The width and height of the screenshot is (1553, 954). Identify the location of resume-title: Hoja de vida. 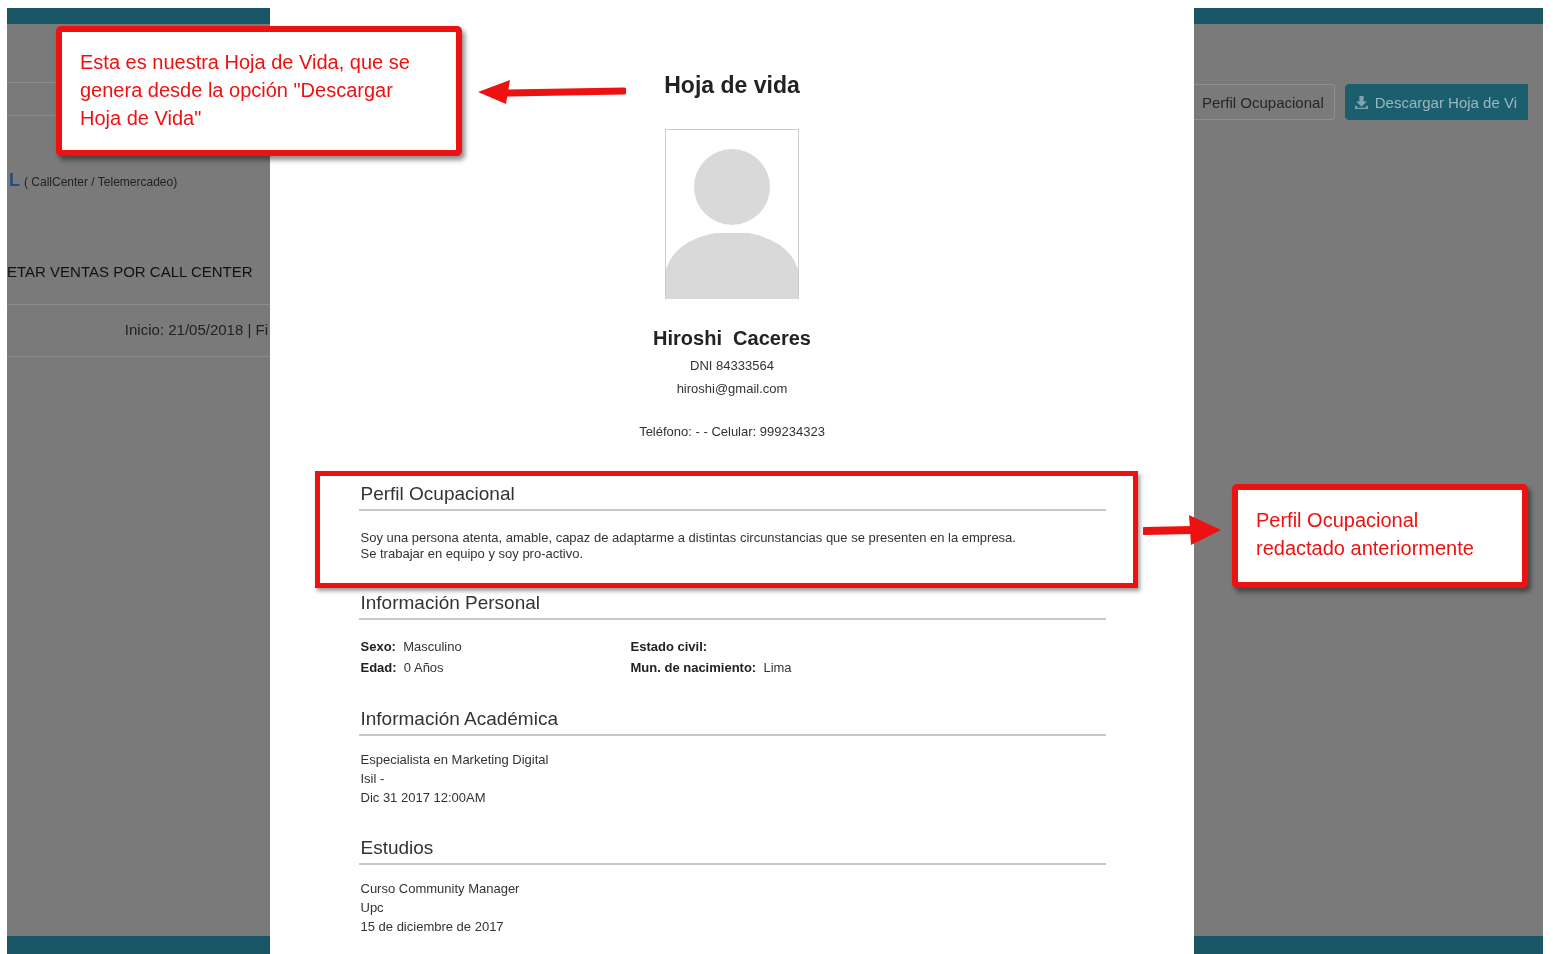
(732, 85).